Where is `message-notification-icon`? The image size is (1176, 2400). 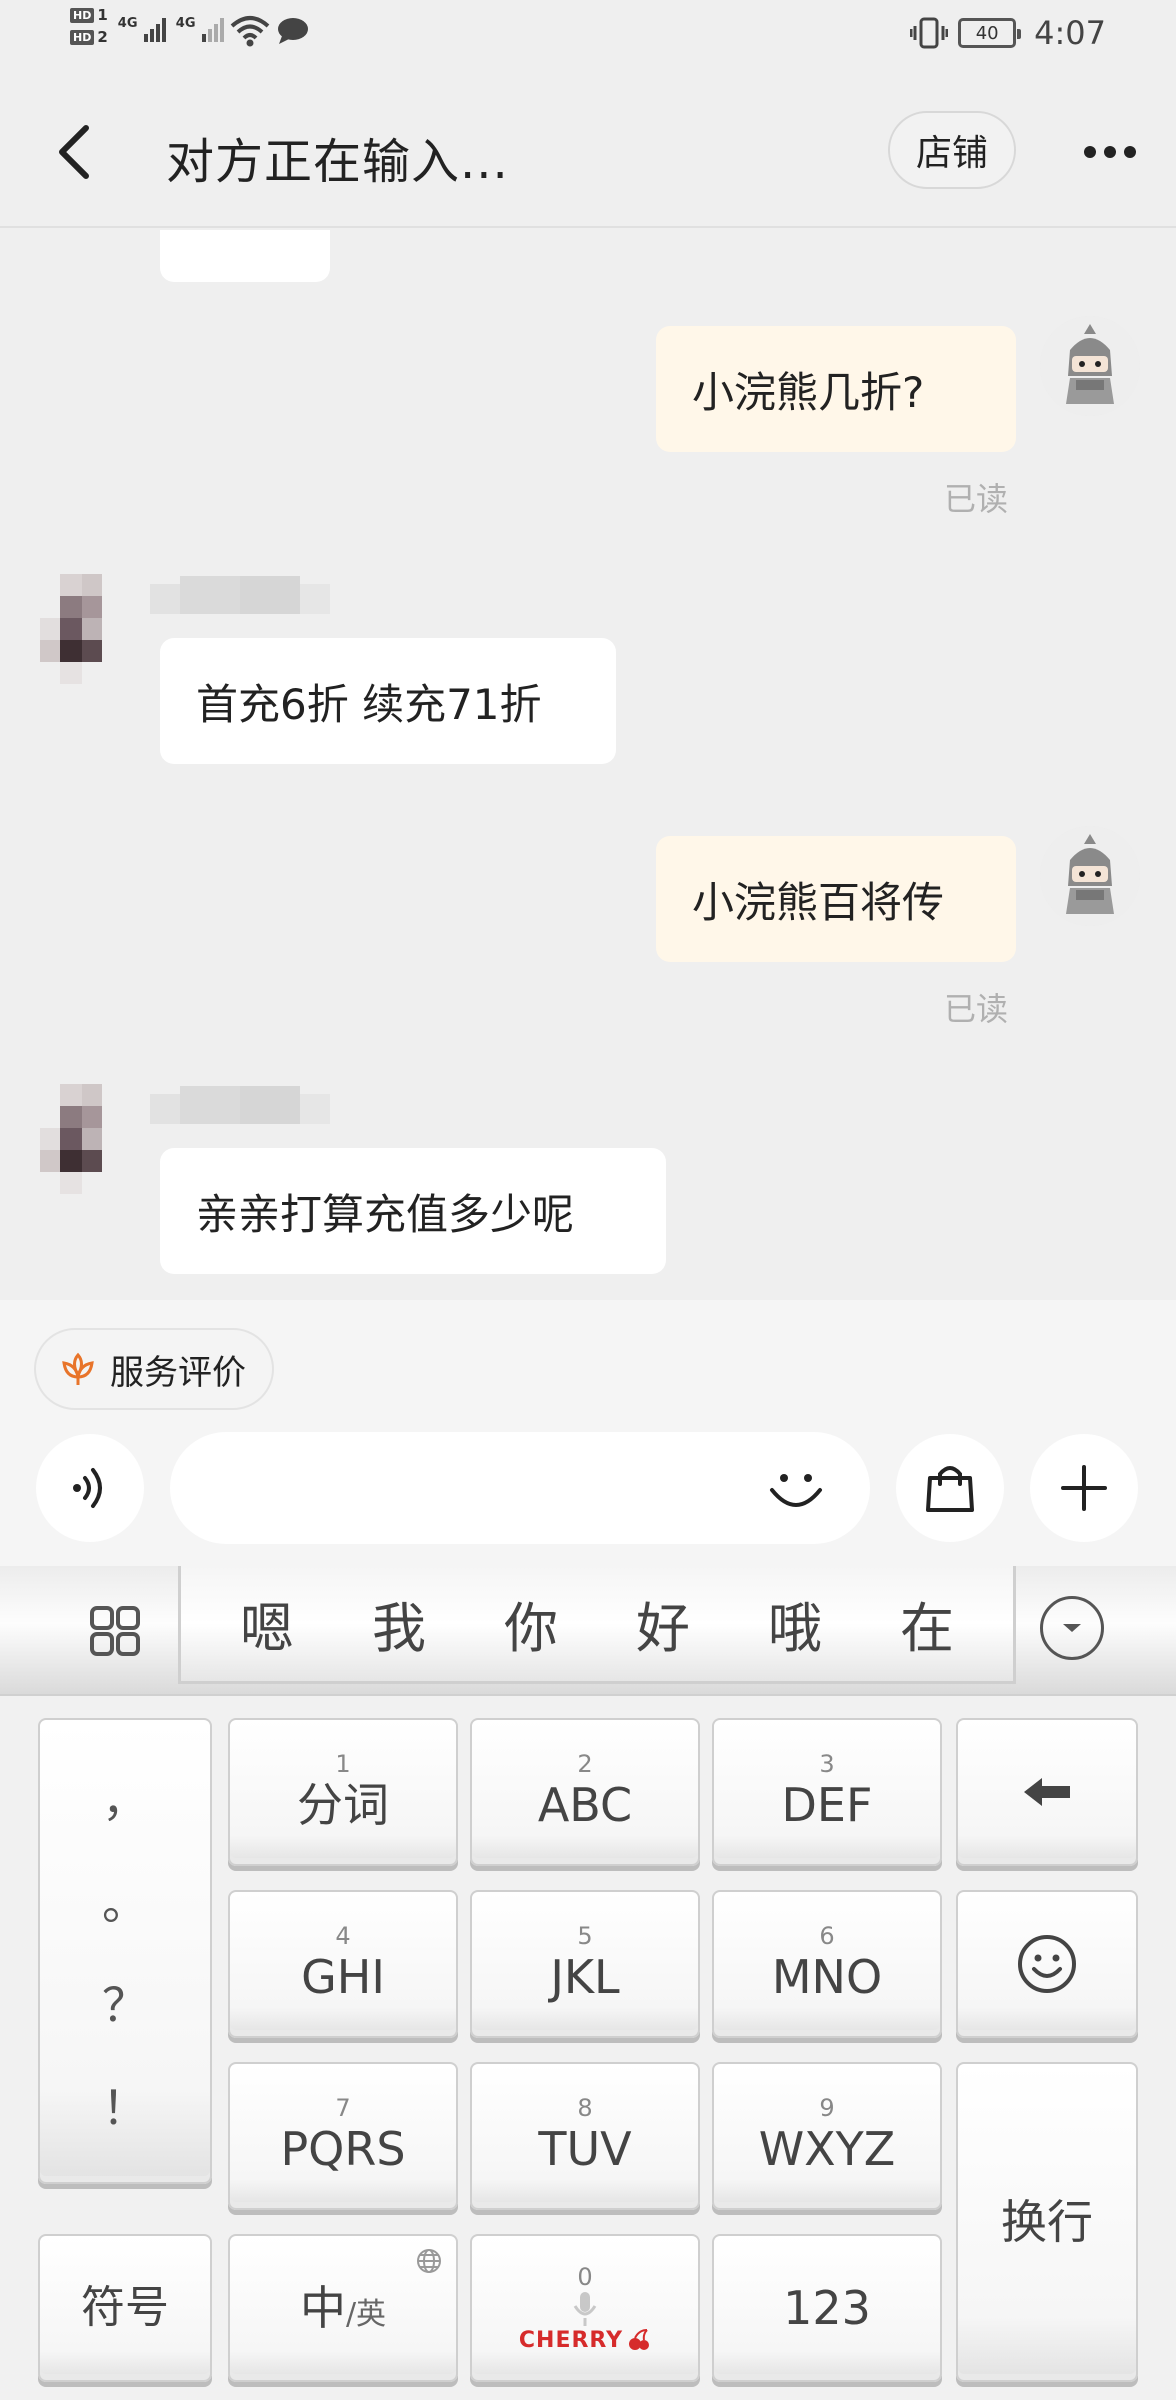
message-notification-icon is located at coordinates (292, 31).